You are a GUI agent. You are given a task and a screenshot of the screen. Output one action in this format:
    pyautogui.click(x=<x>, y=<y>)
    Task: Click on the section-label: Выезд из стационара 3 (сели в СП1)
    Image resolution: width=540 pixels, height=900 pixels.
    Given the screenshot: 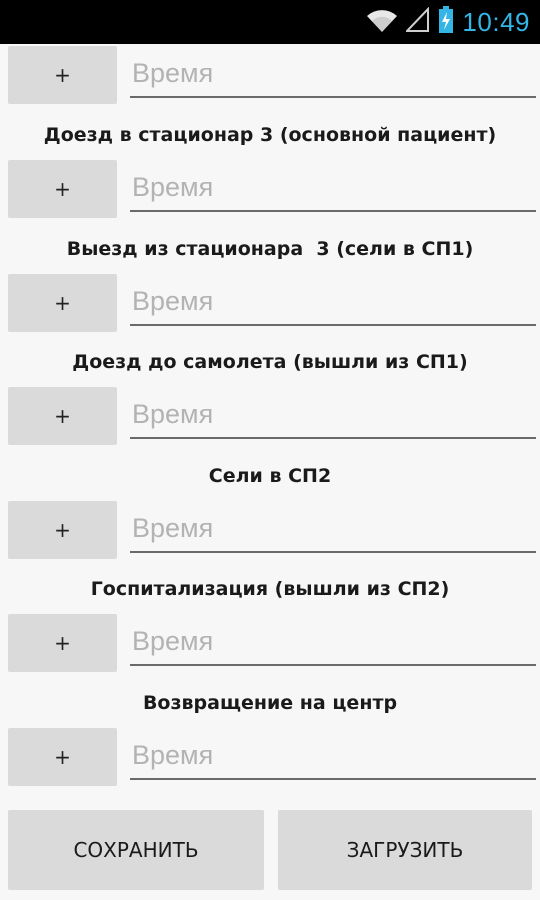 What is the action you would take?
    pyautogui.click(x=270, y=249)
    